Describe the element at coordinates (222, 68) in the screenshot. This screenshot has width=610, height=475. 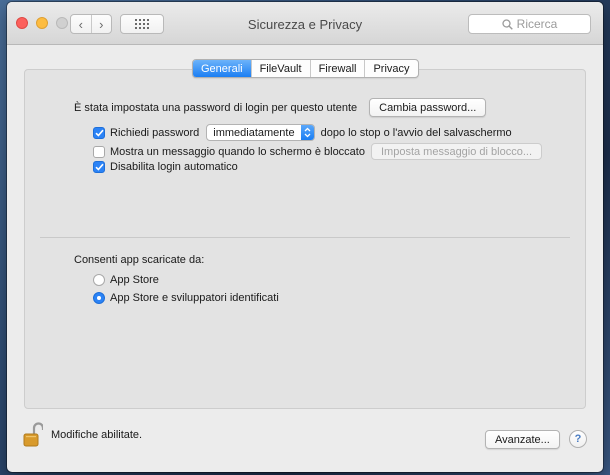
I see `tab-generali: Generali` at that location.